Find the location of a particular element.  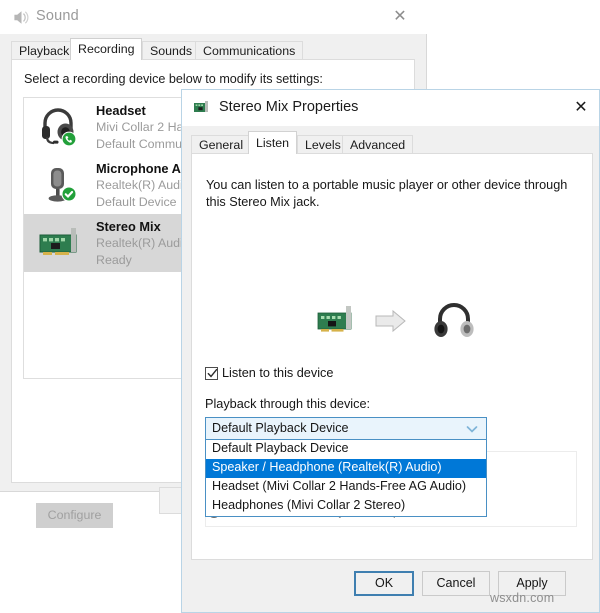

dropdown-option: Default Playback Device is located at coordinates (346, 449).